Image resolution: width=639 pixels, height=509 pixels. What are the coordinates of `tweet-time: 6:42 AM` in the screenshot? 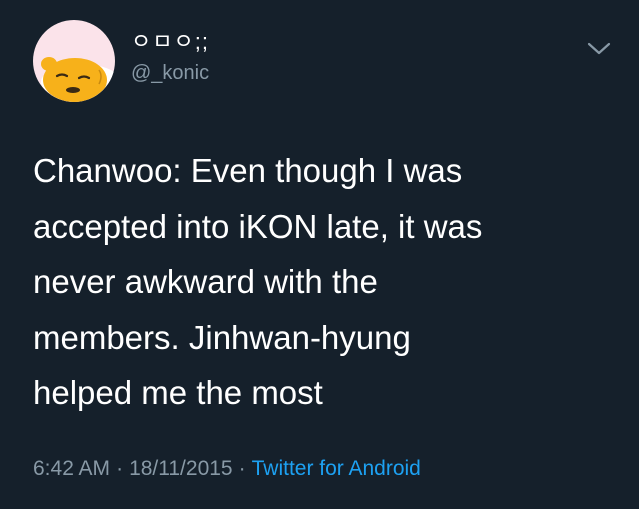 It's located at (72, 468).